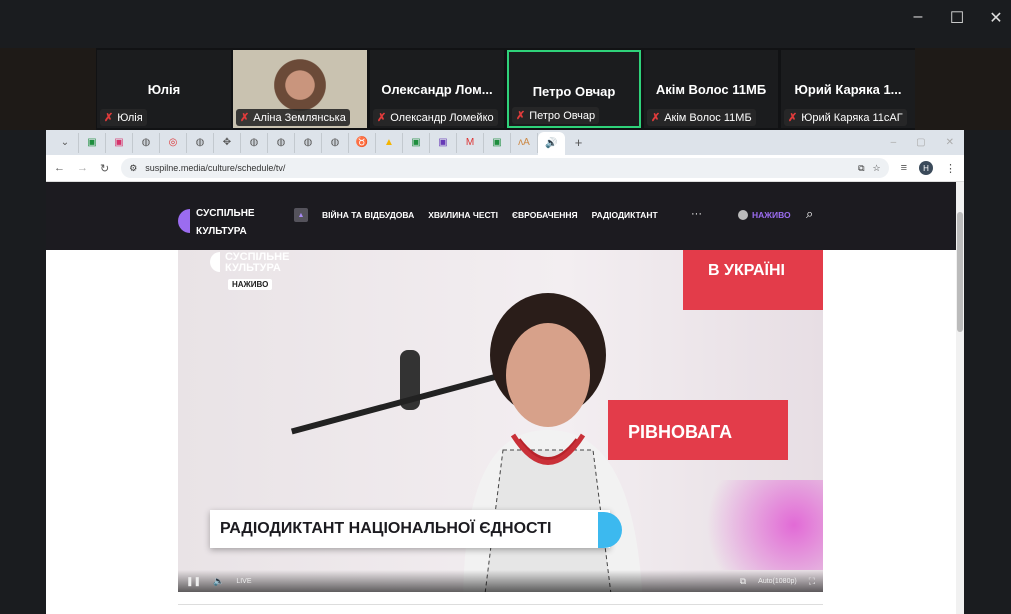 This screenshot has width=1011, height=614. I want to click on forward-icon: →, so click(82, 168).